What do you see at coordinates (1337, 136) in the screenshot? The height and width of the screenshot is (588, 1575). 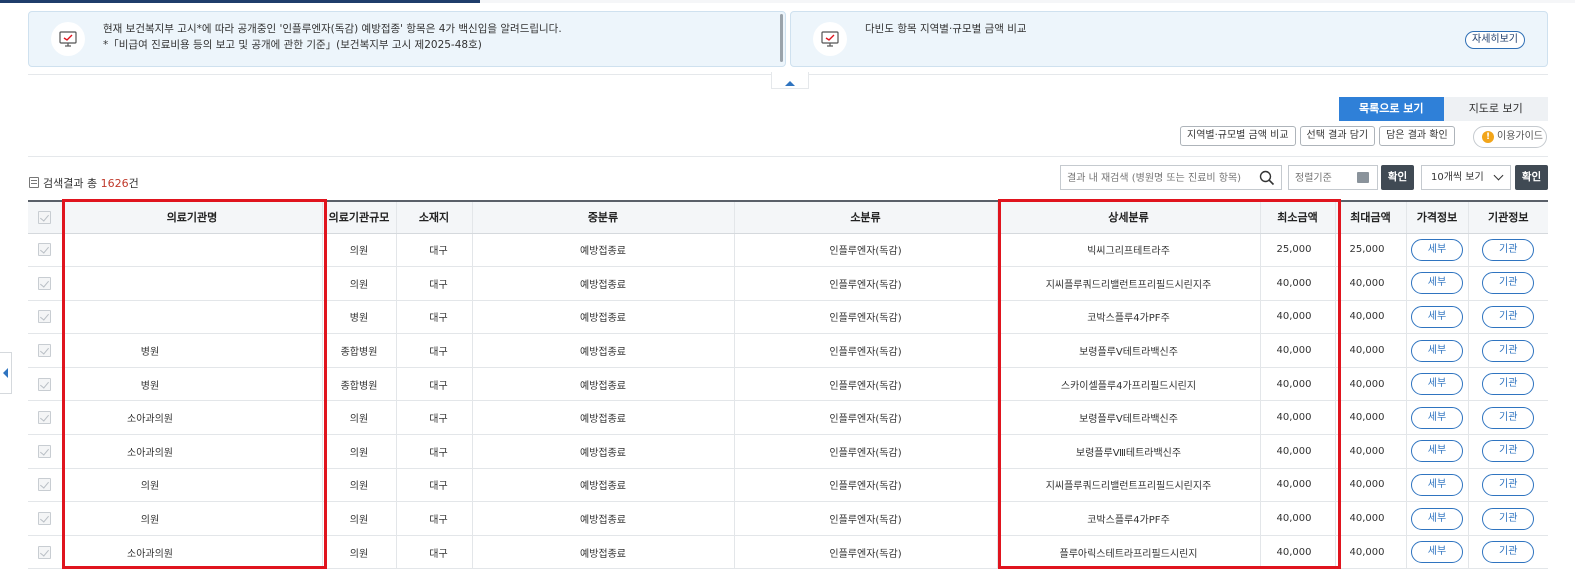 I see `save-selection-button: 선택 결과 담기` at bounding box center [1337, 136].